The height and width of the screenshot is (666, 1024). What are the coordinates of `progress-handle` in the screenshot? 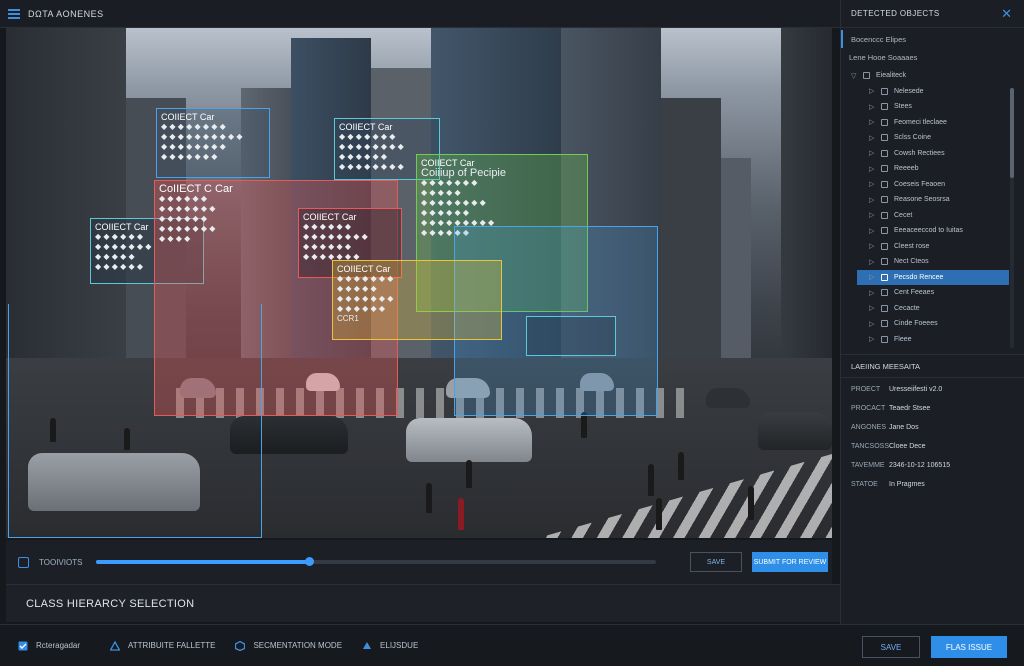 It's located at (309, 561).